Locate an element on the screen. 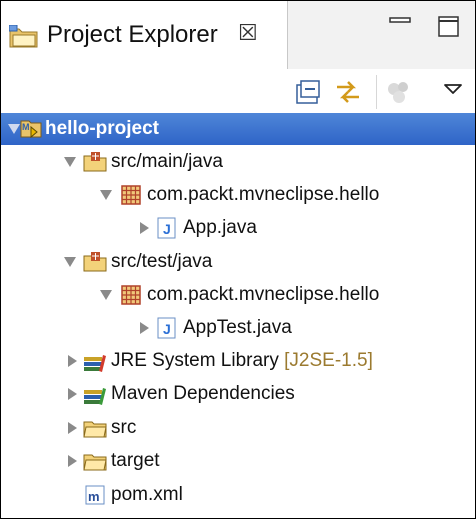 The width and height of the screenshot is (476, 519). tree-item-jre-system-library: JRE System Library [J2SE-1.5] is located at coordinates (238, 361).